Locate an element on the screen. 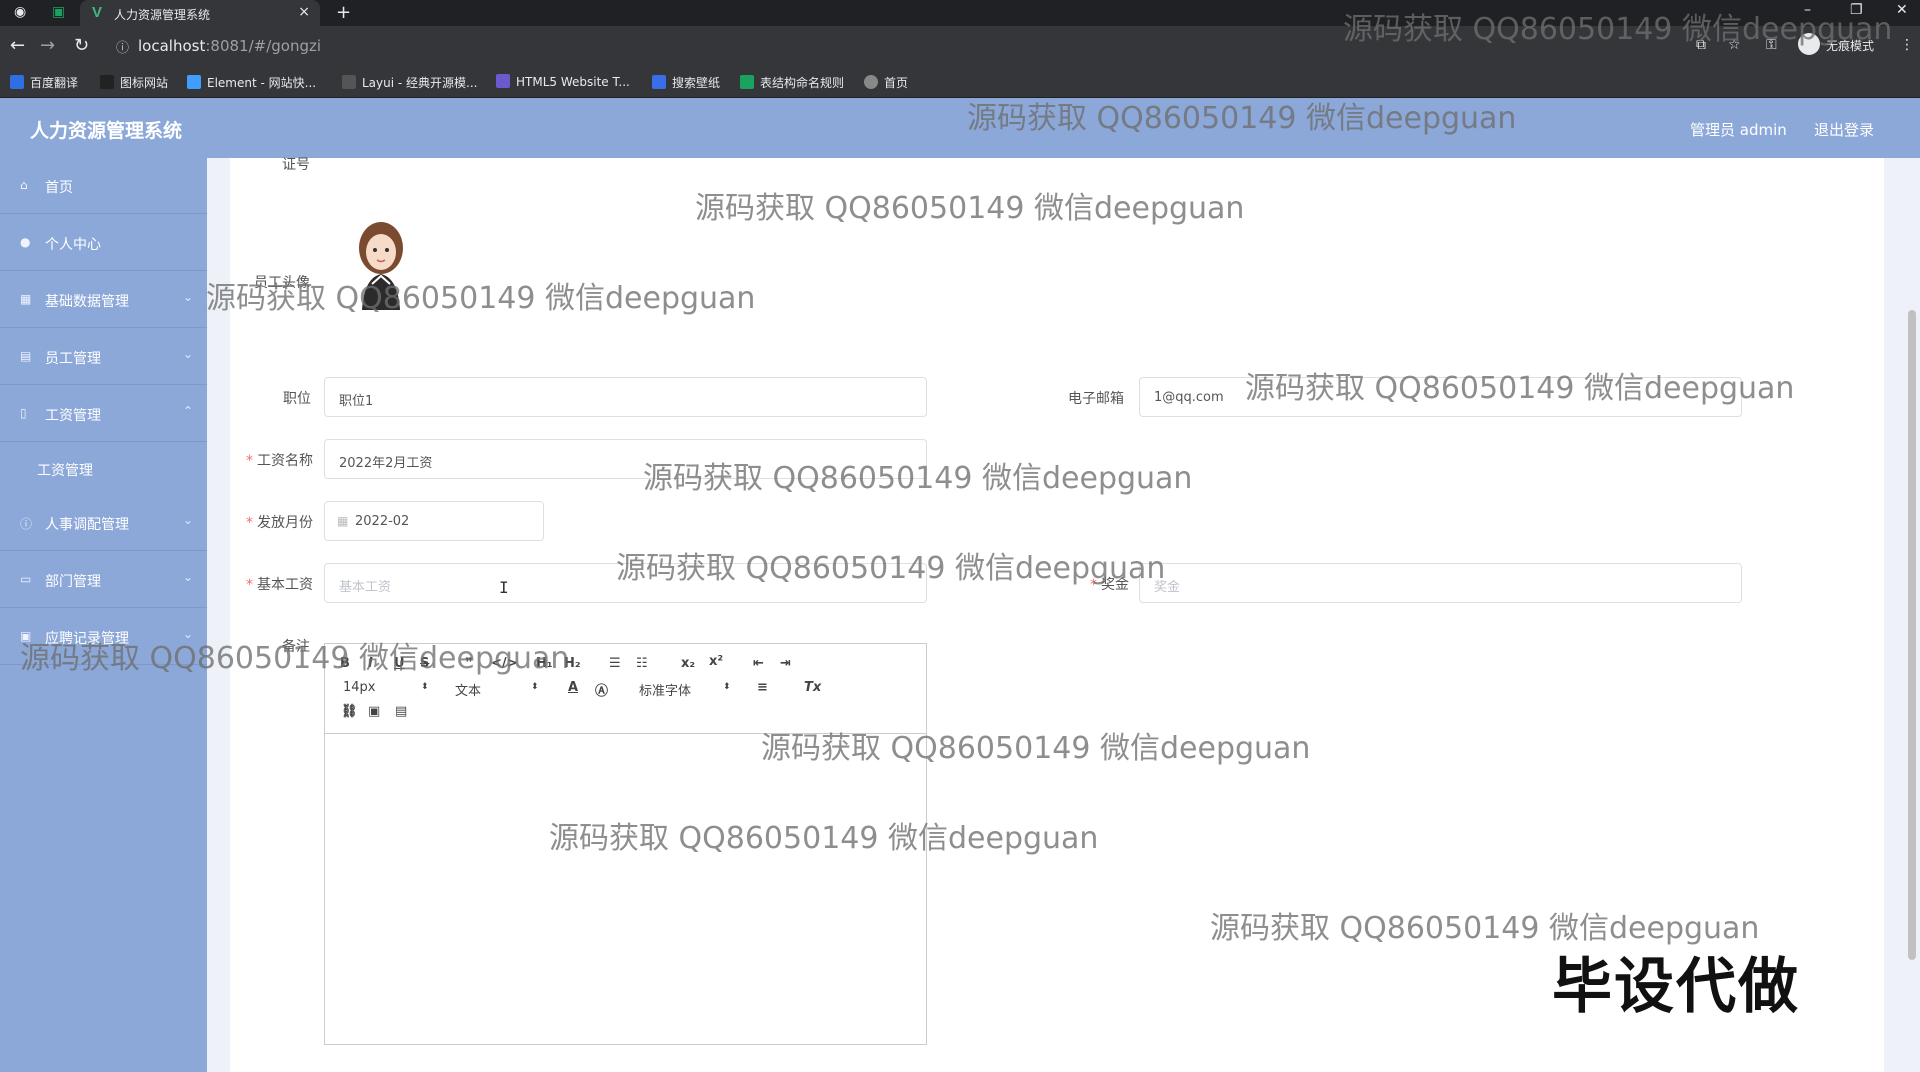 The height and width of the screenshot is (1072, 1920). bookmark-item: 首页 is located at coordinates (886, 82).